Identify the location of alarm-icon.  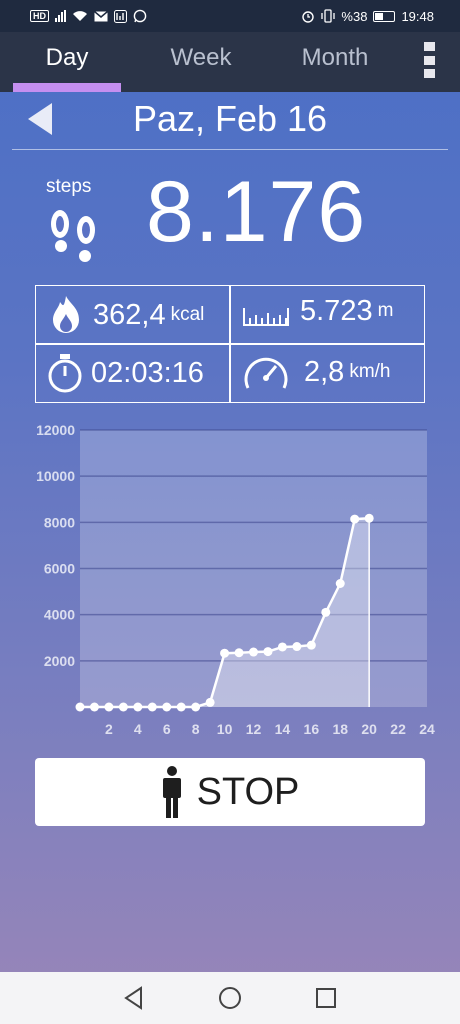
(308, 17).